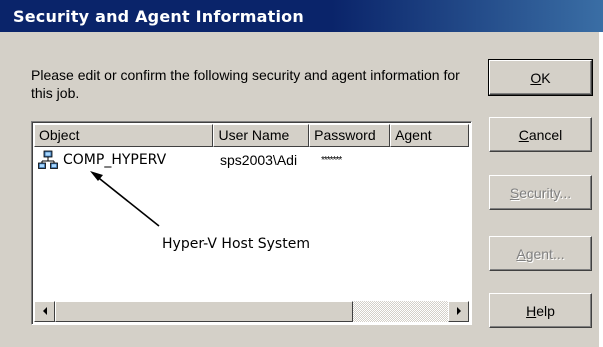  I want to click on left-arrow-icon, so click(44, 311).